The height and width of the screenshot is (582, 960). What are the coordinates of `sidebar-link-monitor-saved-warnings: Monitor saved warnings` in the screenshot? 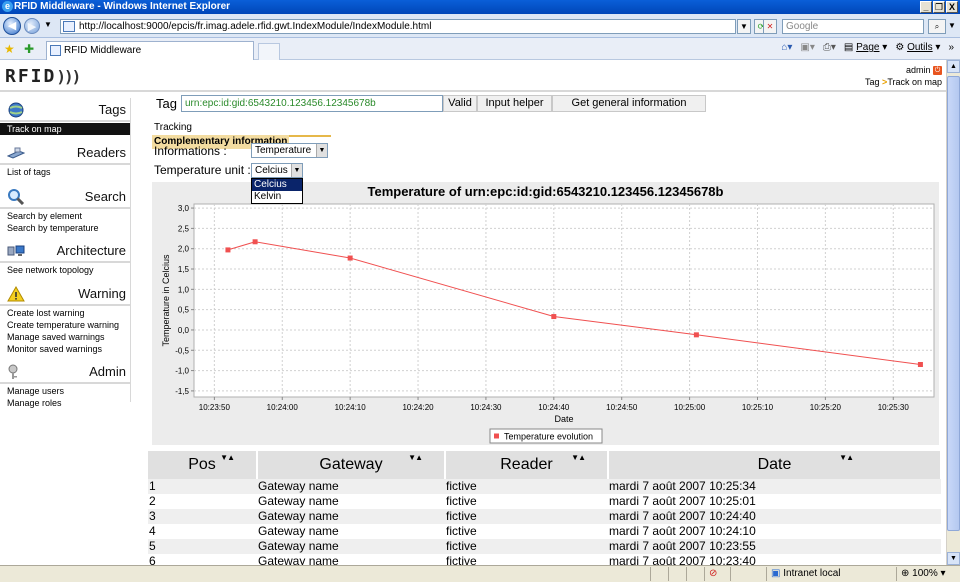 It's located at (65, 349).